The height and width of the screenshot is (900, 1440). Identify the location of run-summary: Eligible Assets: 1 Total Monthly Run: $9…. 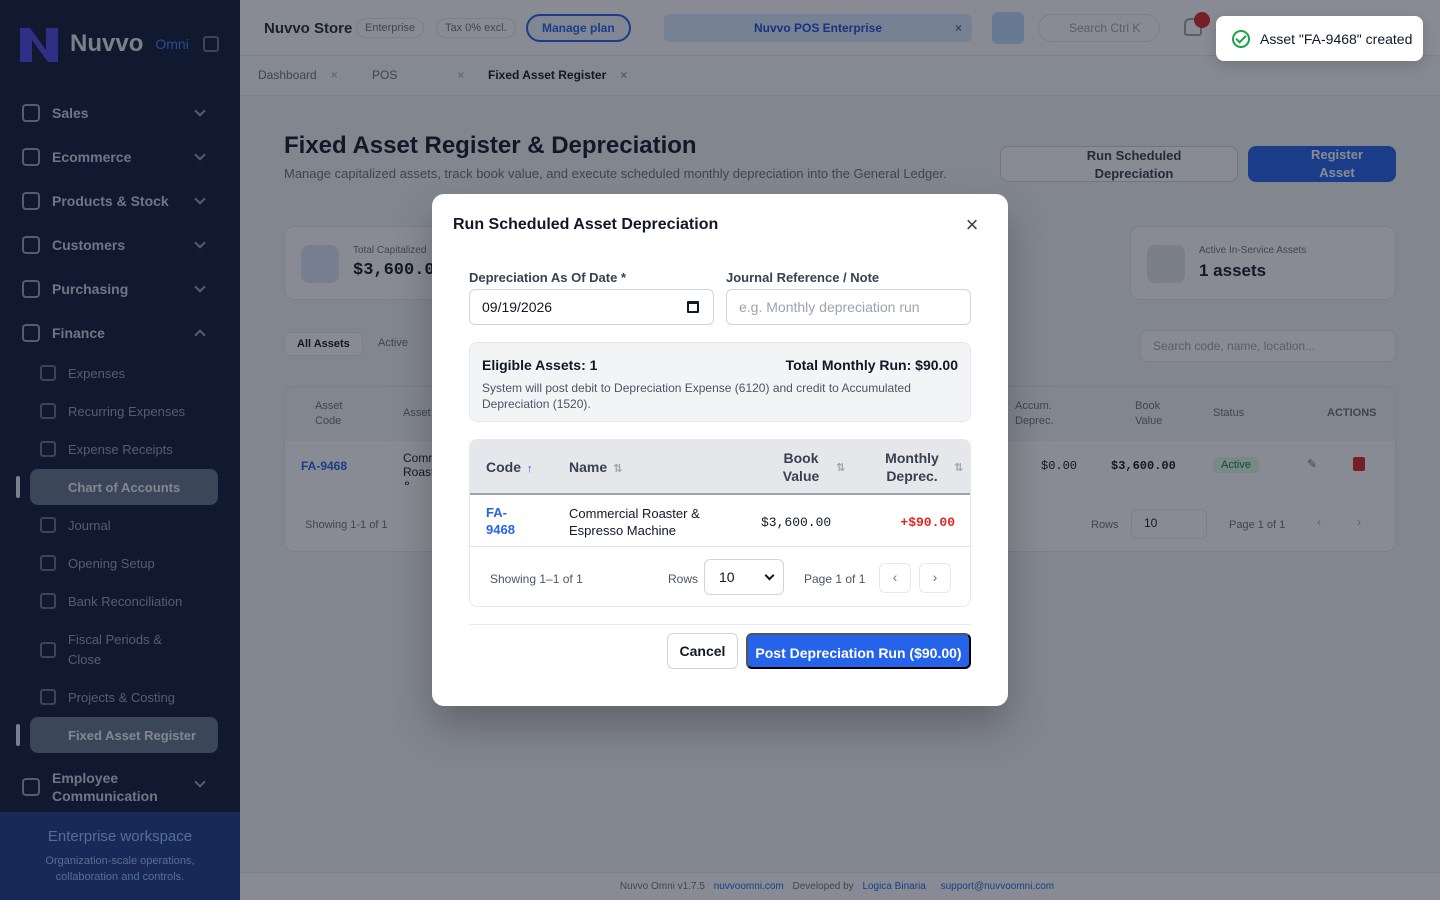
(720, 382).